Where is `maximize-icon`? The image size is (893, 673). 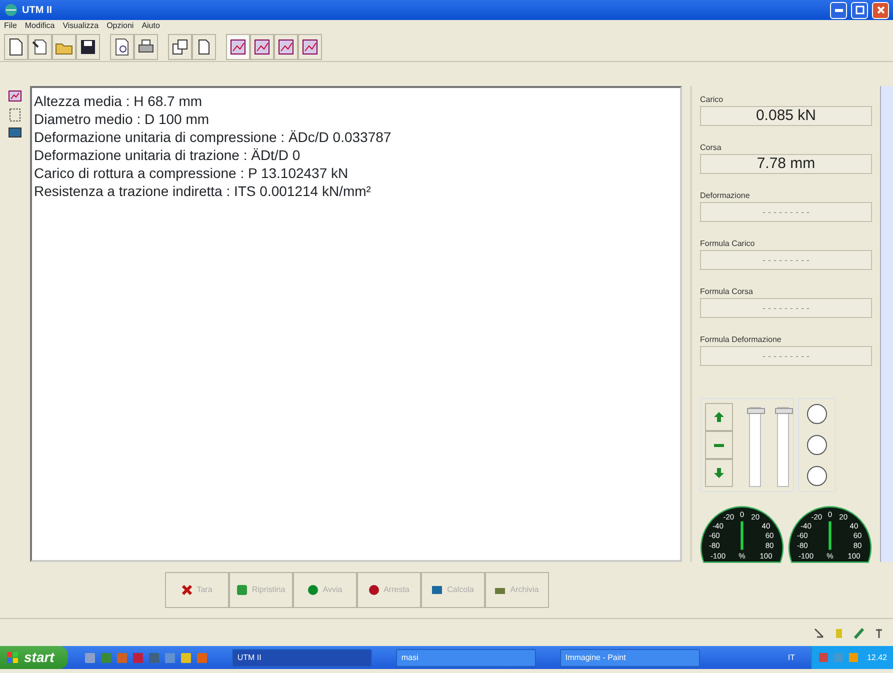
maximize-icon is located at coordinates (859, 10).